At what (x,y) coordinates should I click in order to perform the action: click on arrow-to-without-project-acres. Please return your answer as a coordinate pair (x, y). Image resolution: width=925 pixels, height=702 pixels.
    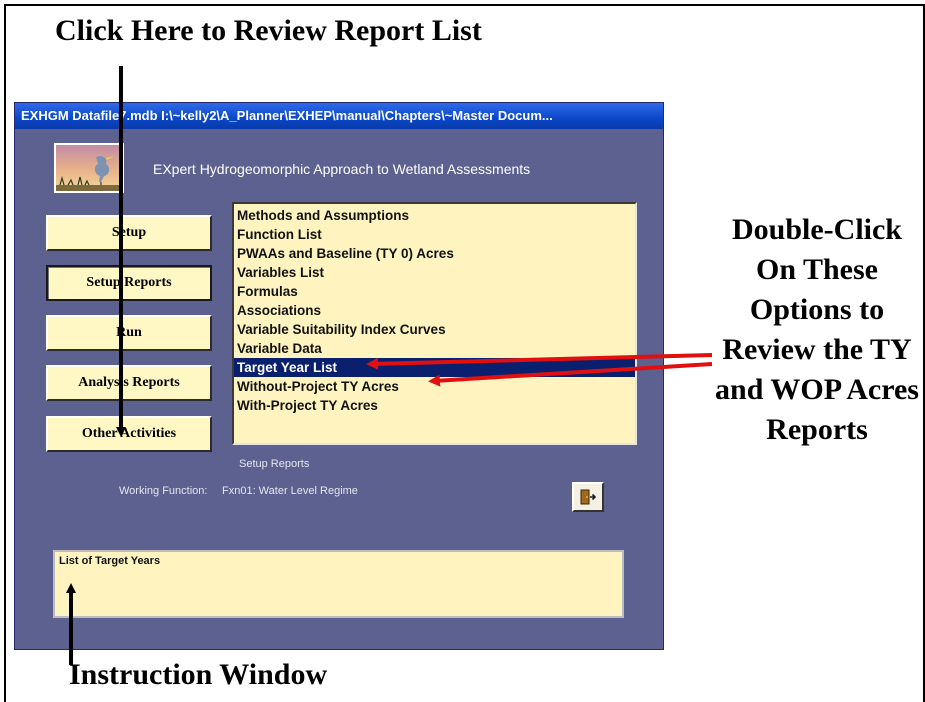
    Looking at the image, I should click on (570, 374).